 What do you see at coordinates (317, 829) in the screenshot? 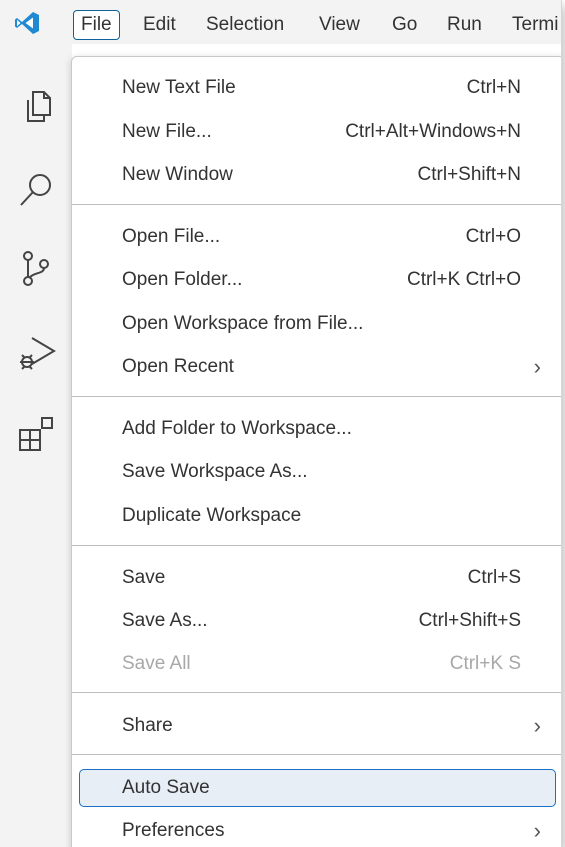
I see `menu-item-preferences: Preferences ›` at bounding box center [317, 829].